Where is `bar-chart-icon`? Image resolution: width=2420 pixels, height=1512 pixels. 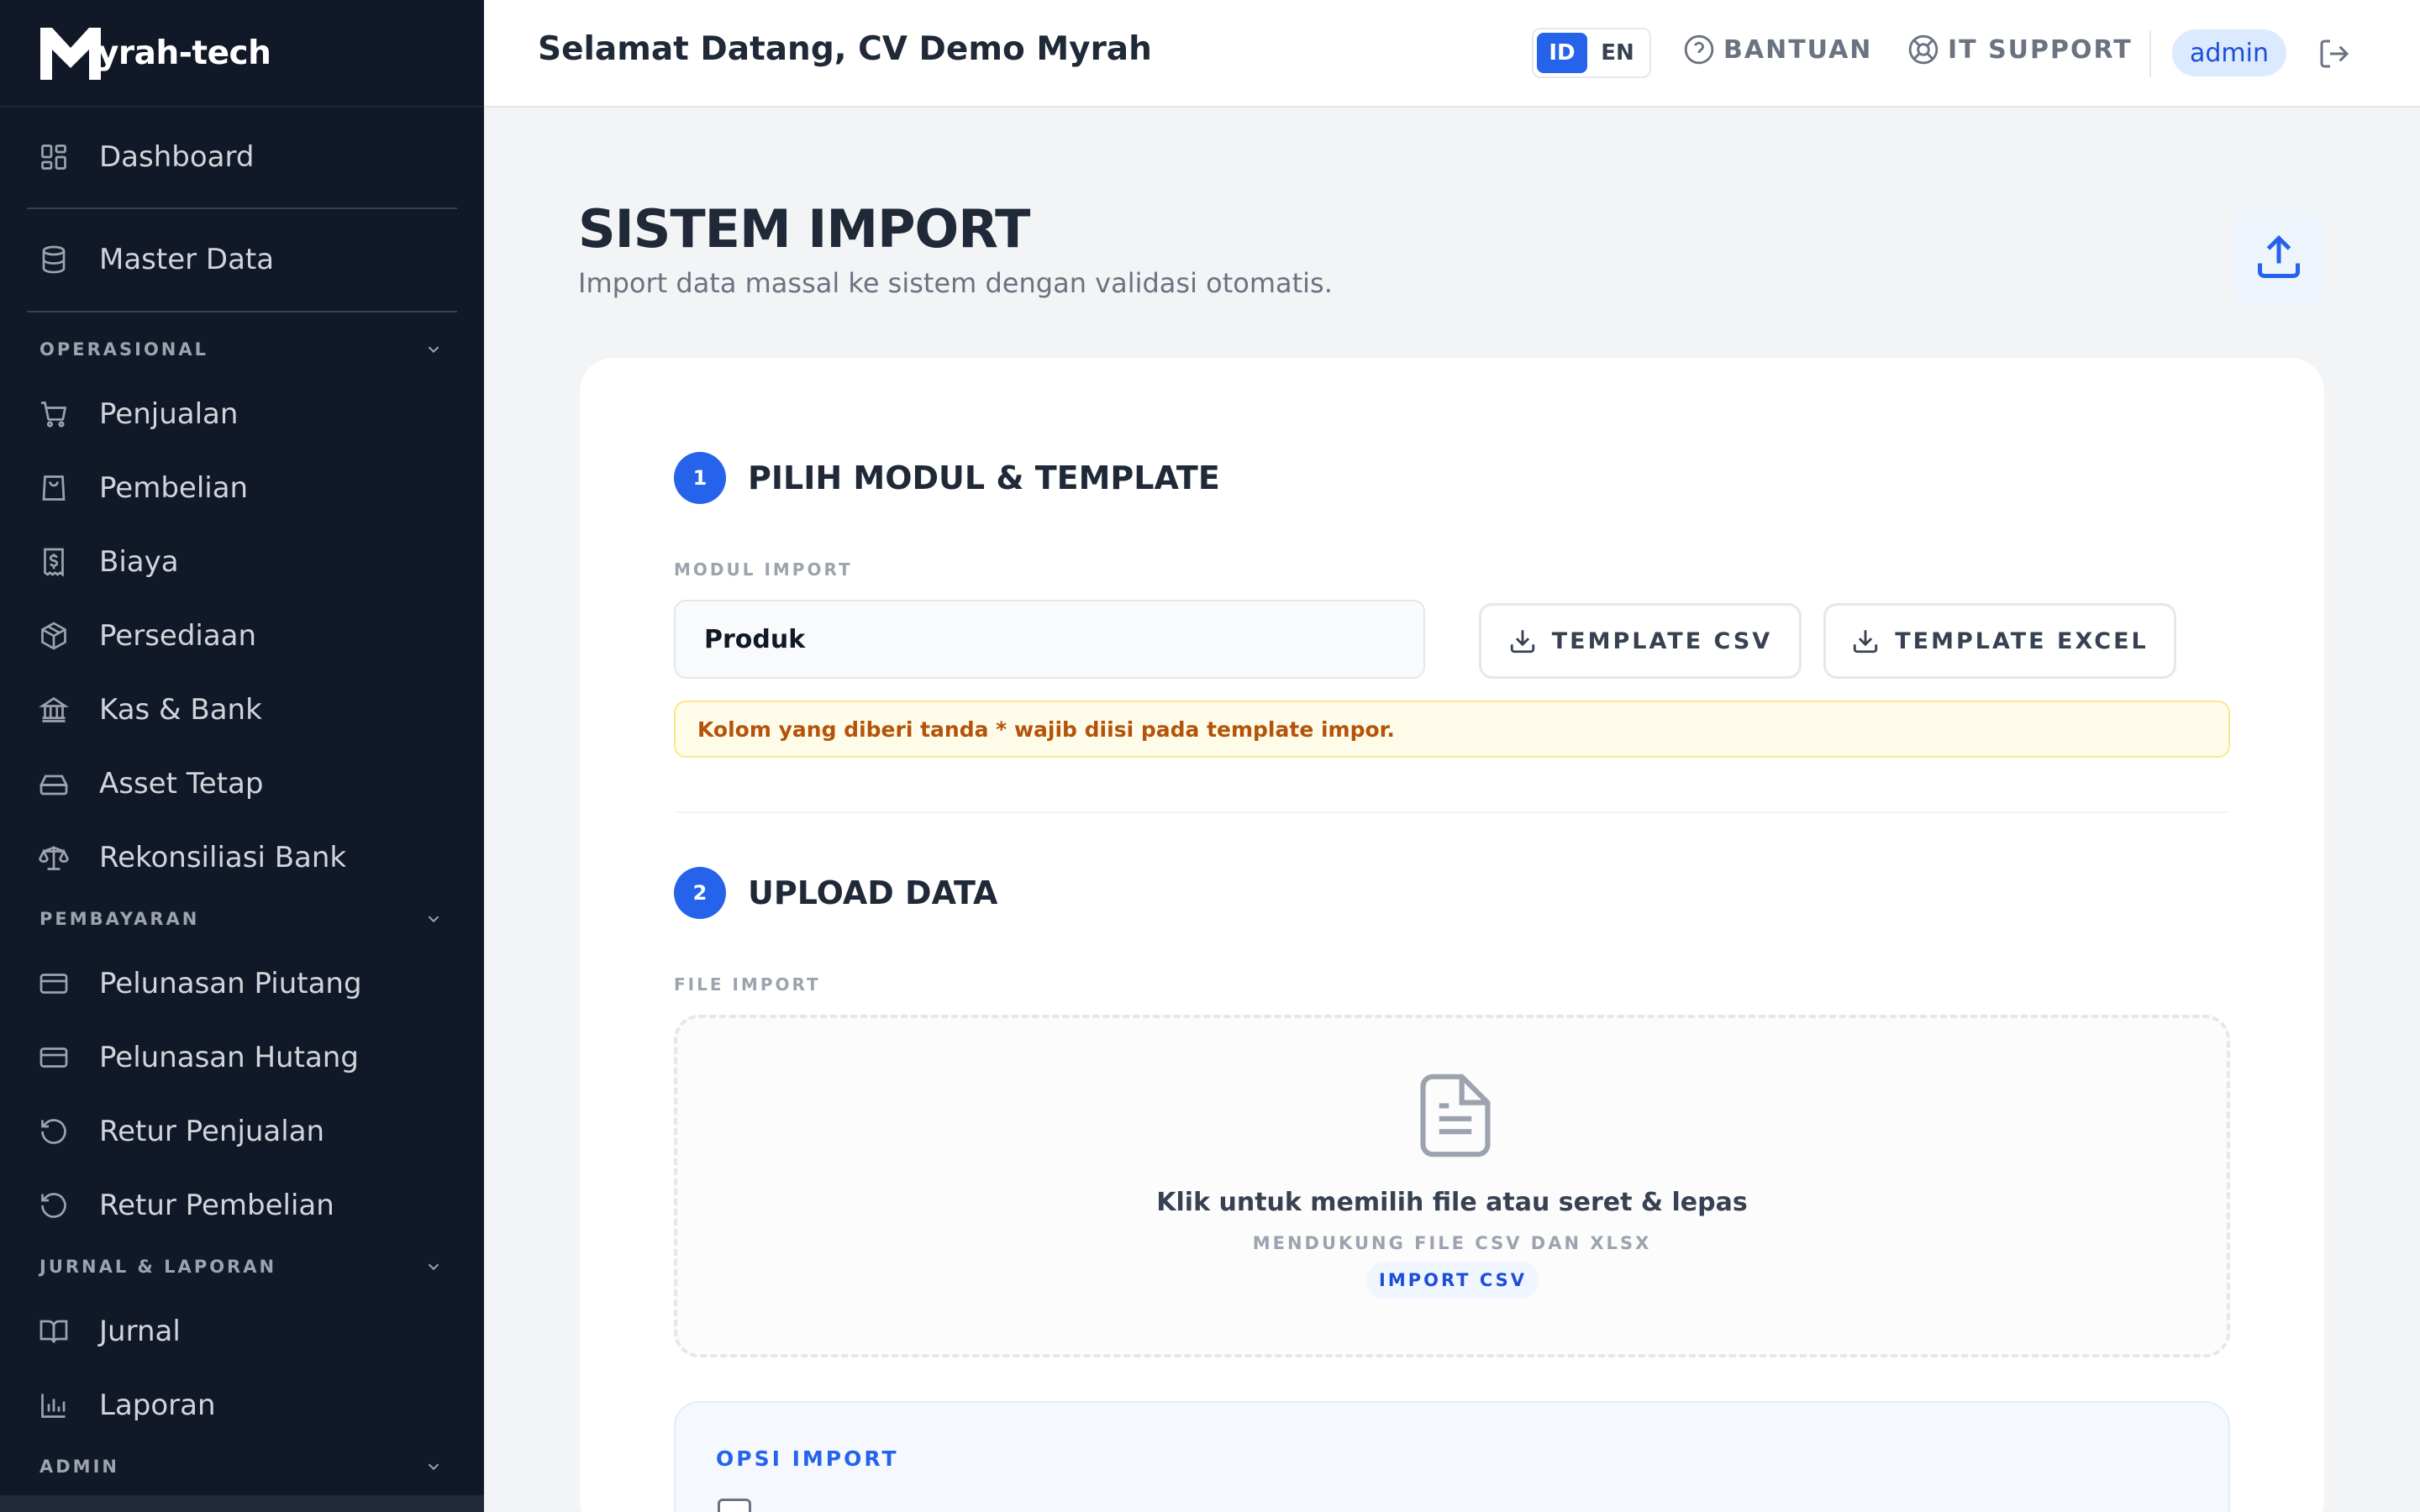
bar-chart-icon is located at coordinates (55, 1405).